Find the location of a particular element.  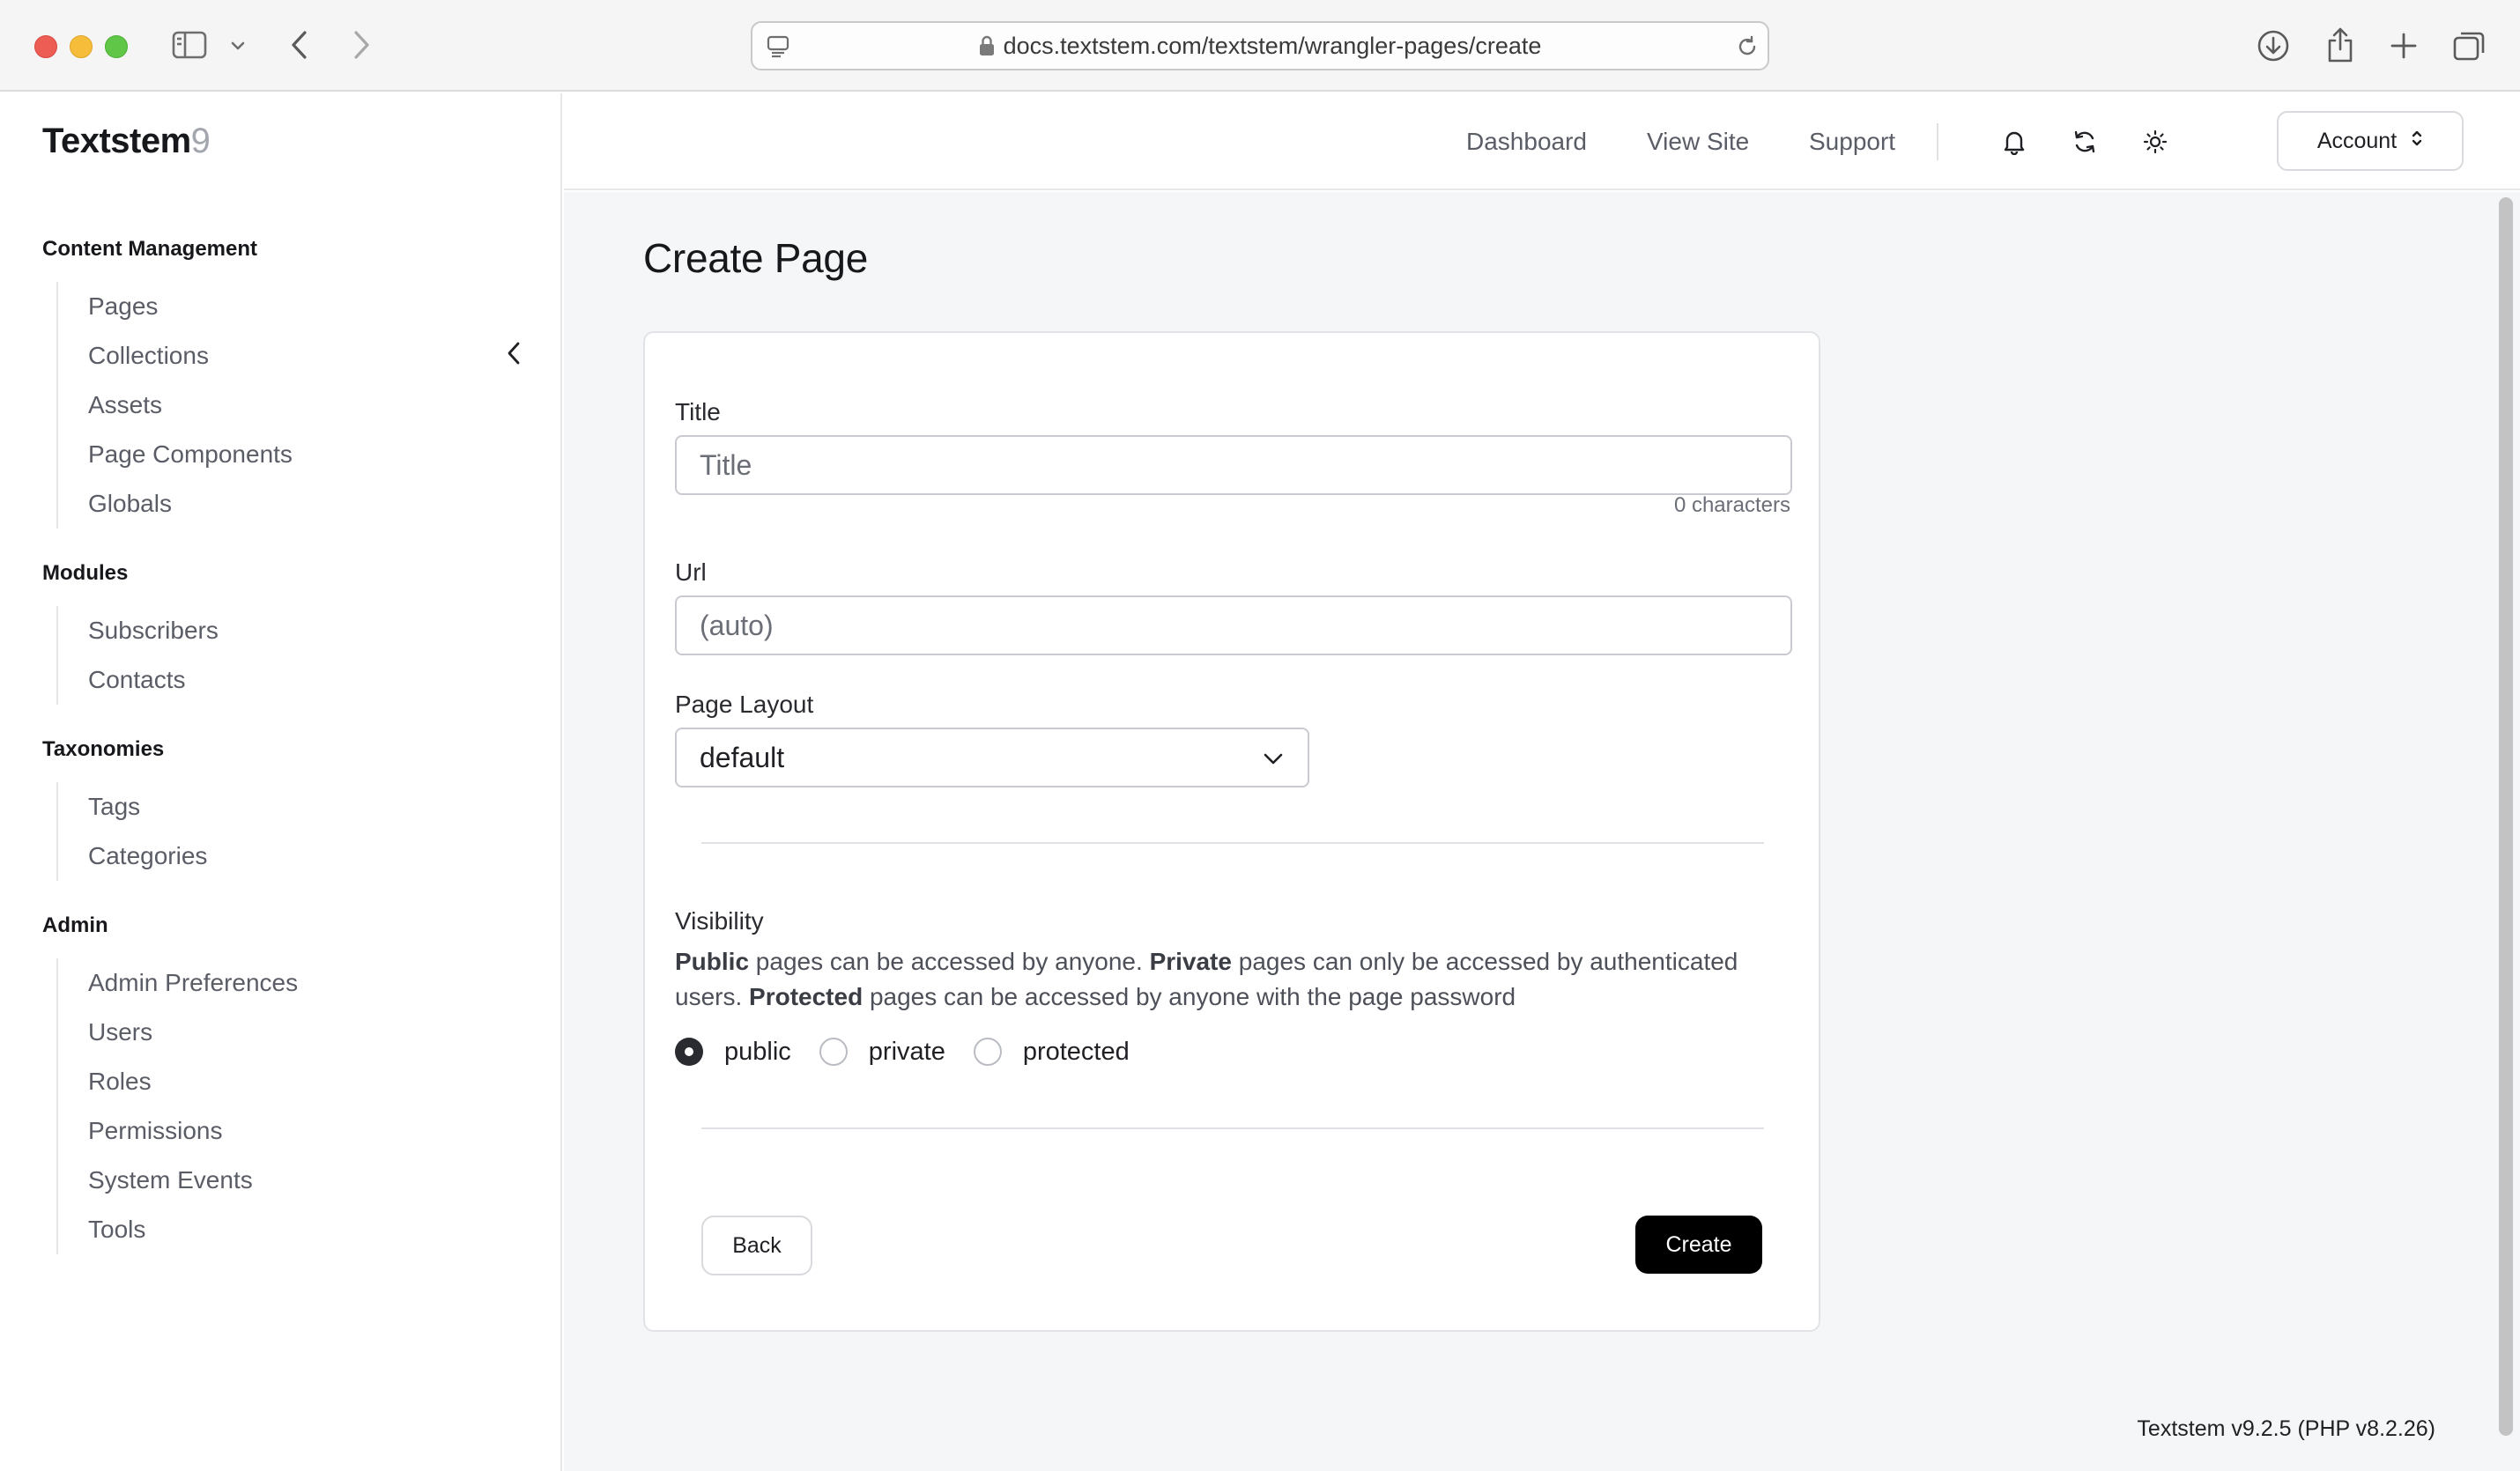

visibility-option-public: public is located at coordinates (733, 1052).